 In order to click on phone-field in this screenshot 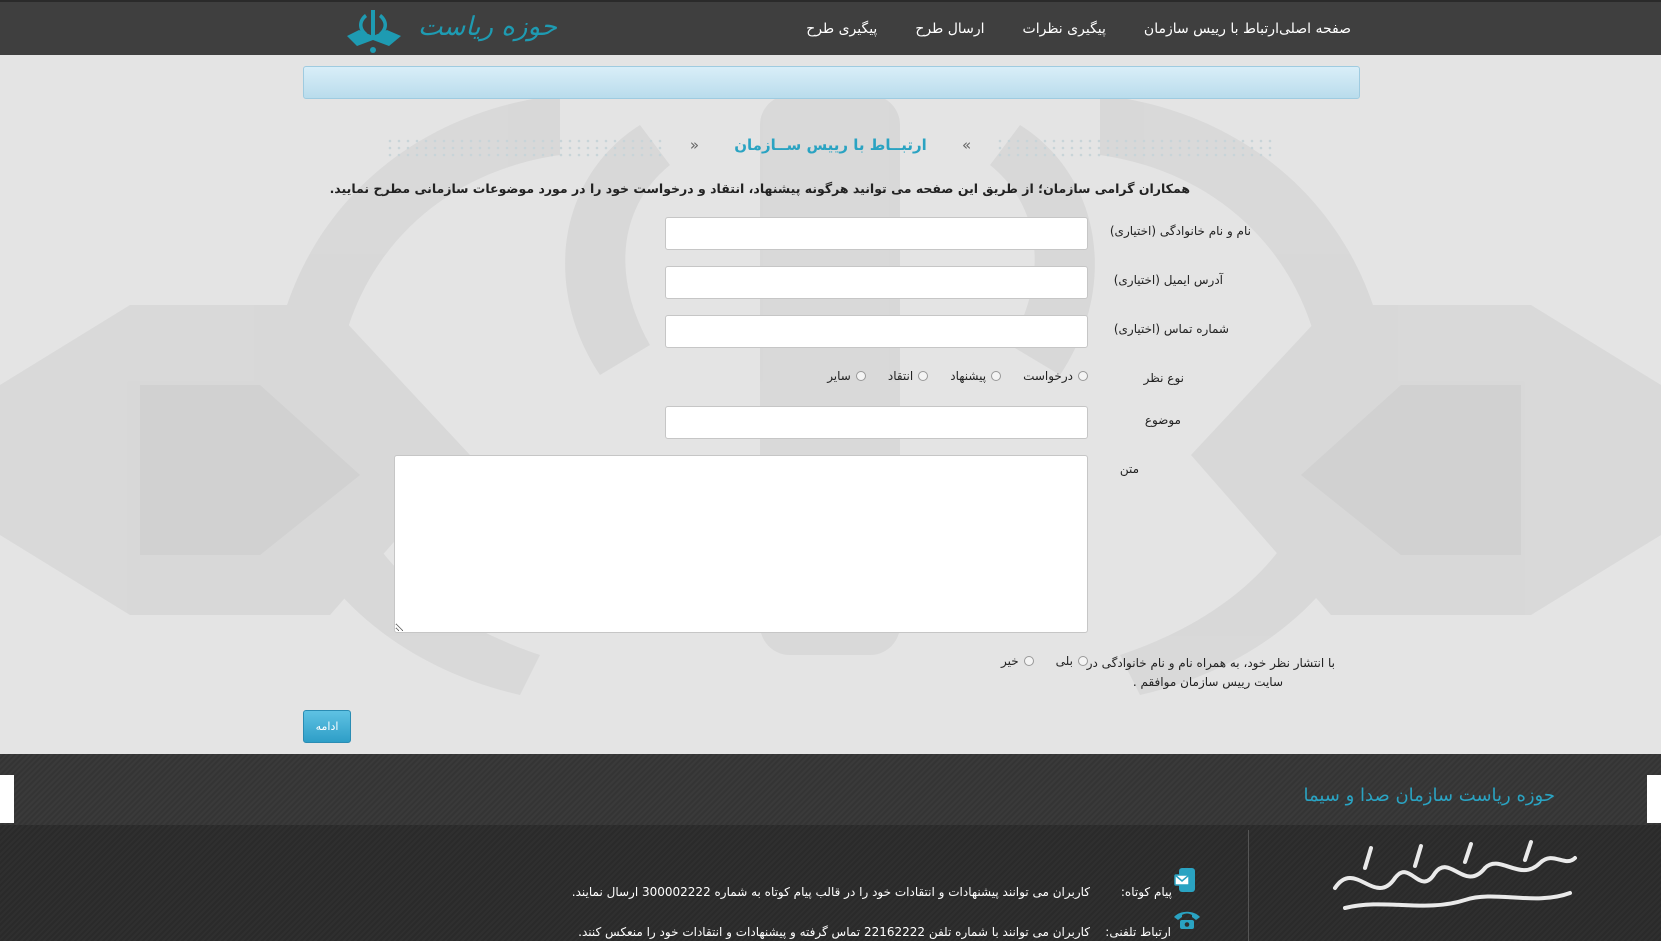, I will do `click(876, 331)`.